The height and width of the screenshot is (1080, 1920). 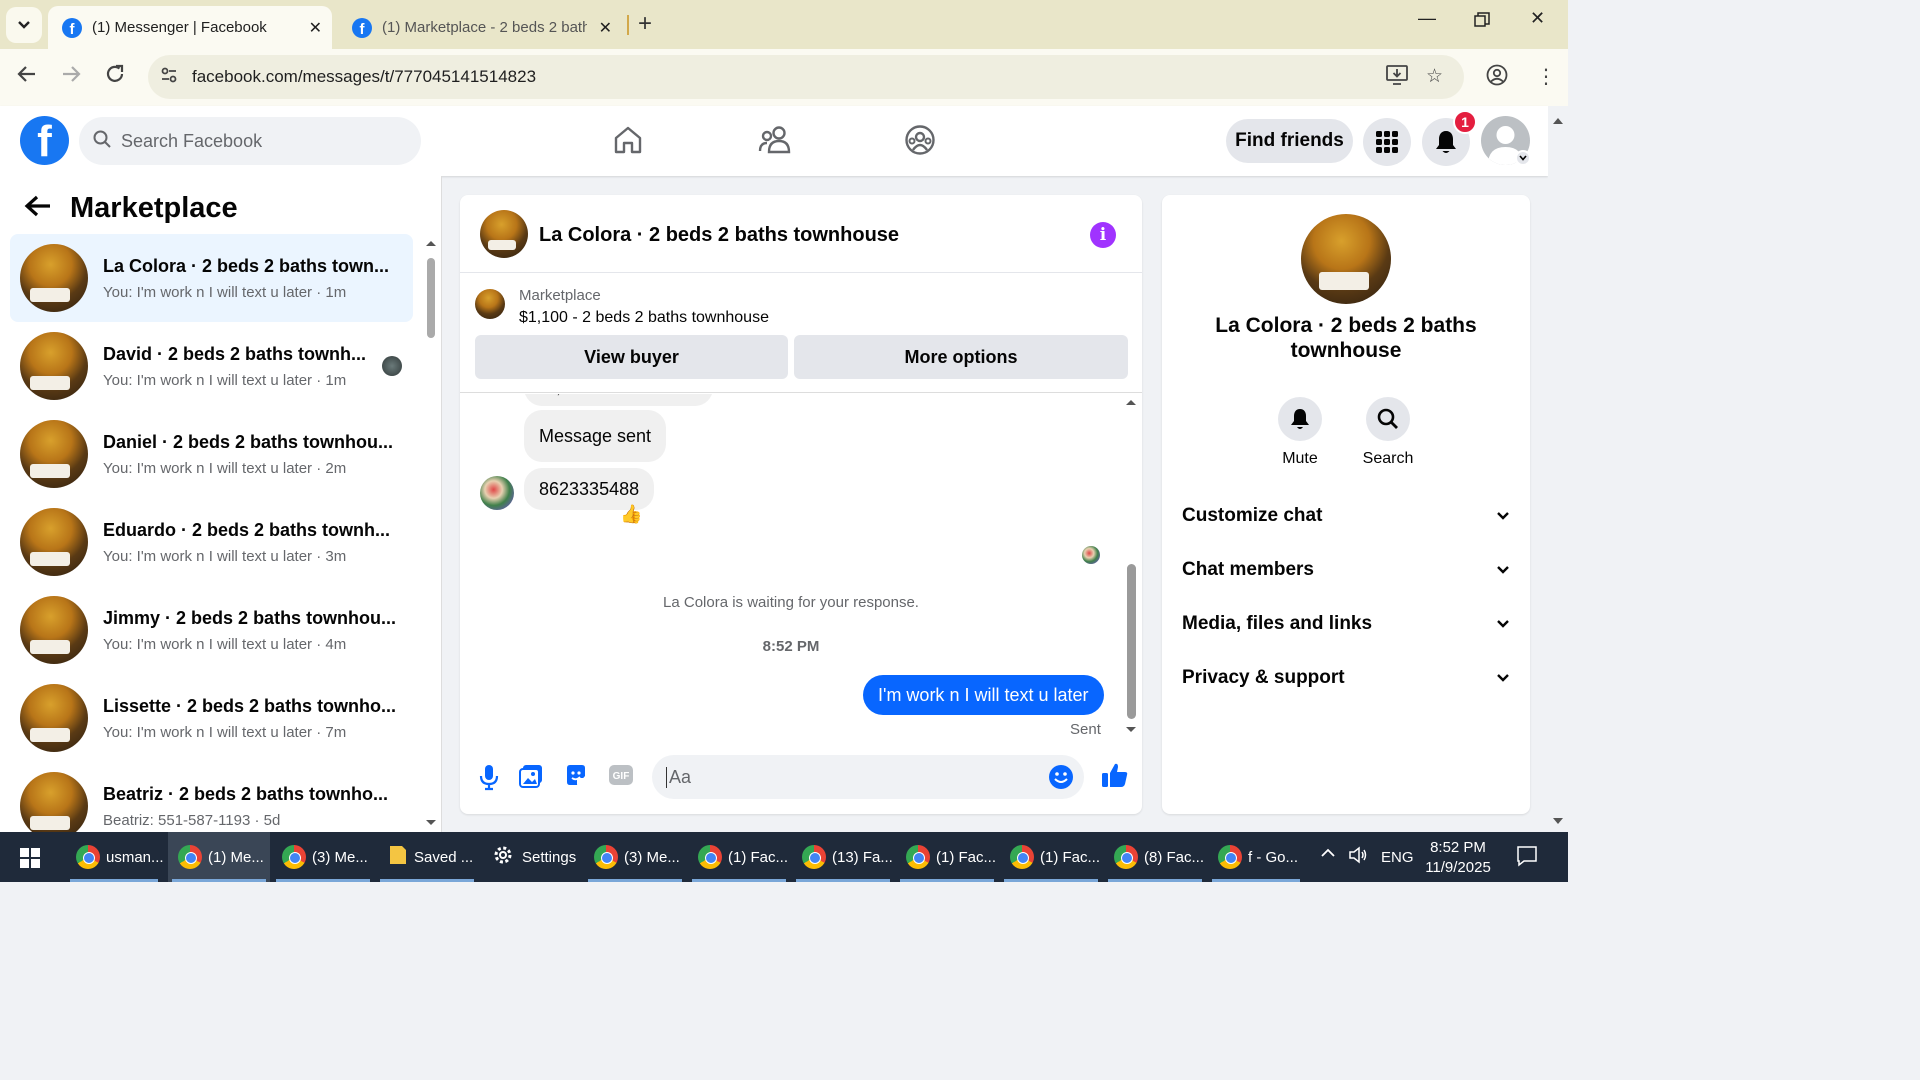 I want to click on thumbs-up-reaction: 👍, so click(x=631, y=514).